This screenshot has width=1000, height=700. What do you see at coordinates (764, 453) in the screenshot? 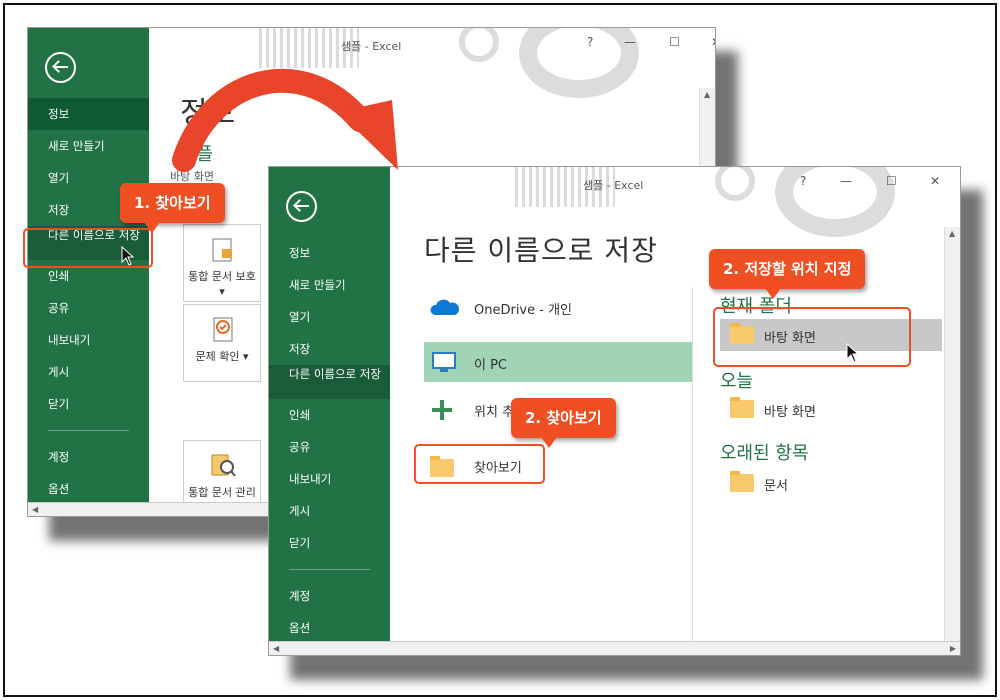
I see `section-older: 오래된 항목` at bounding box center [764, 453].